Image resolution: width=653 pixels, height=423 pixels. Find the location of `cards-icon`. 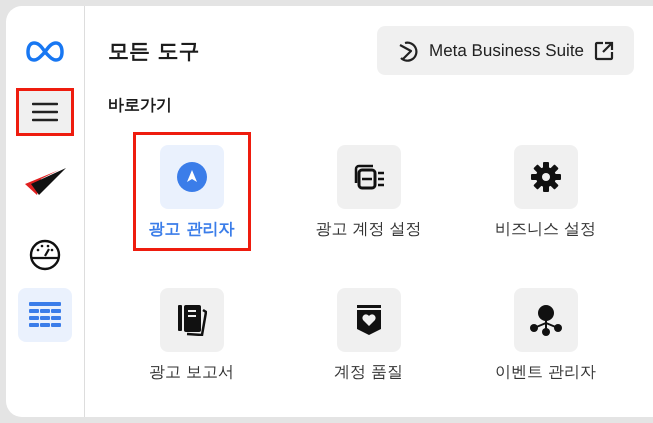

cards-icon is located at coordinates (368, 177).